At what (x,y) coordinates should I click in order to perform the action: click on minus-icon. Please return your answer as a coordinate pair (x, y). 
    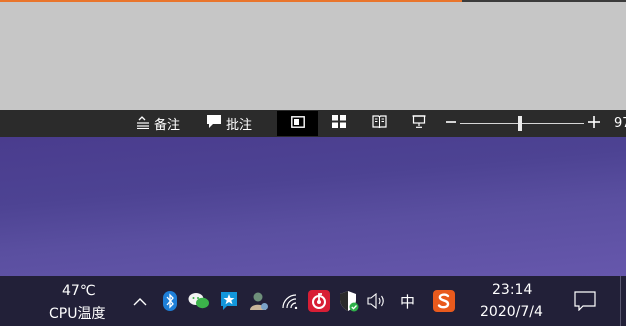
    Looking at the image, I should click on (451, 123).